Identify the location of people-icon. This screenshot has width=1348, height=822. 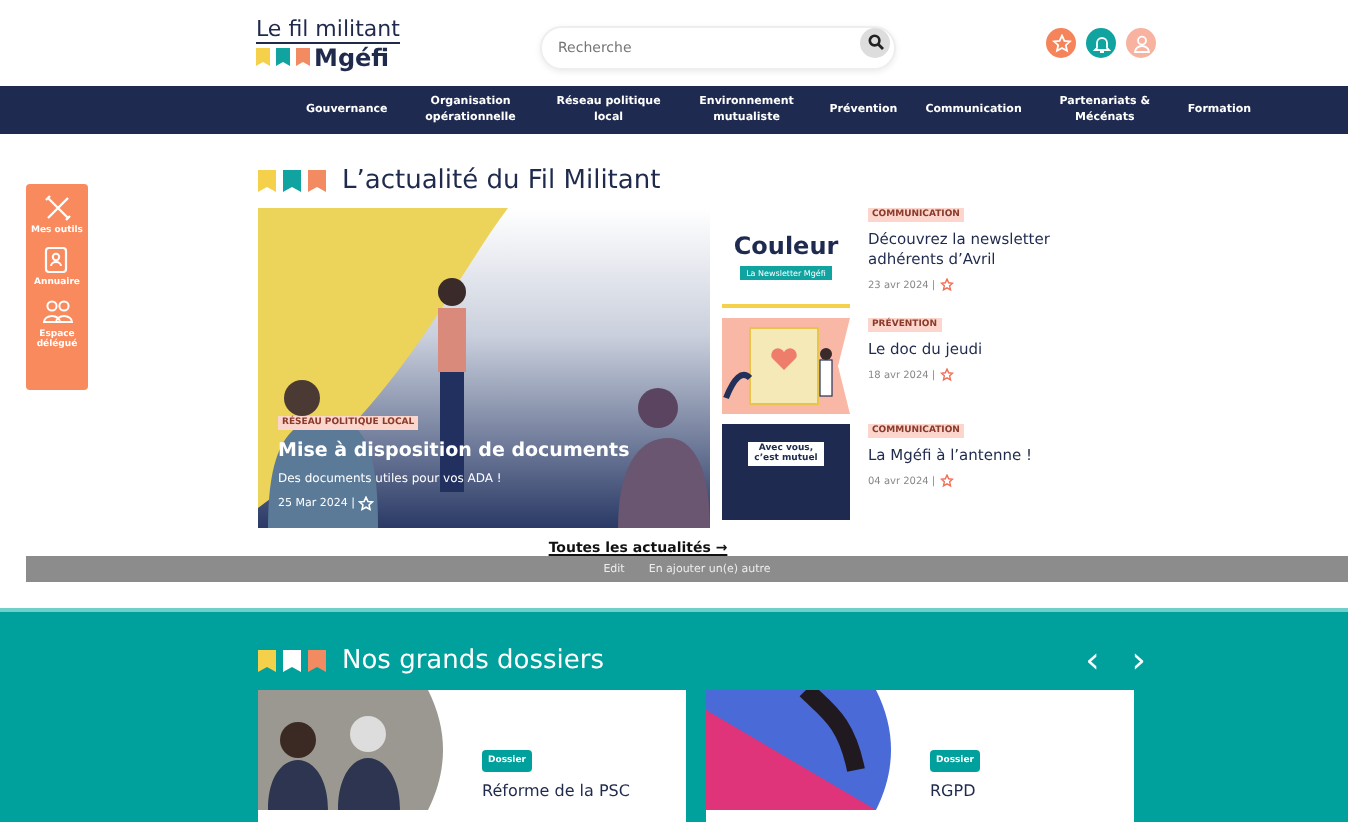
(57, 312).